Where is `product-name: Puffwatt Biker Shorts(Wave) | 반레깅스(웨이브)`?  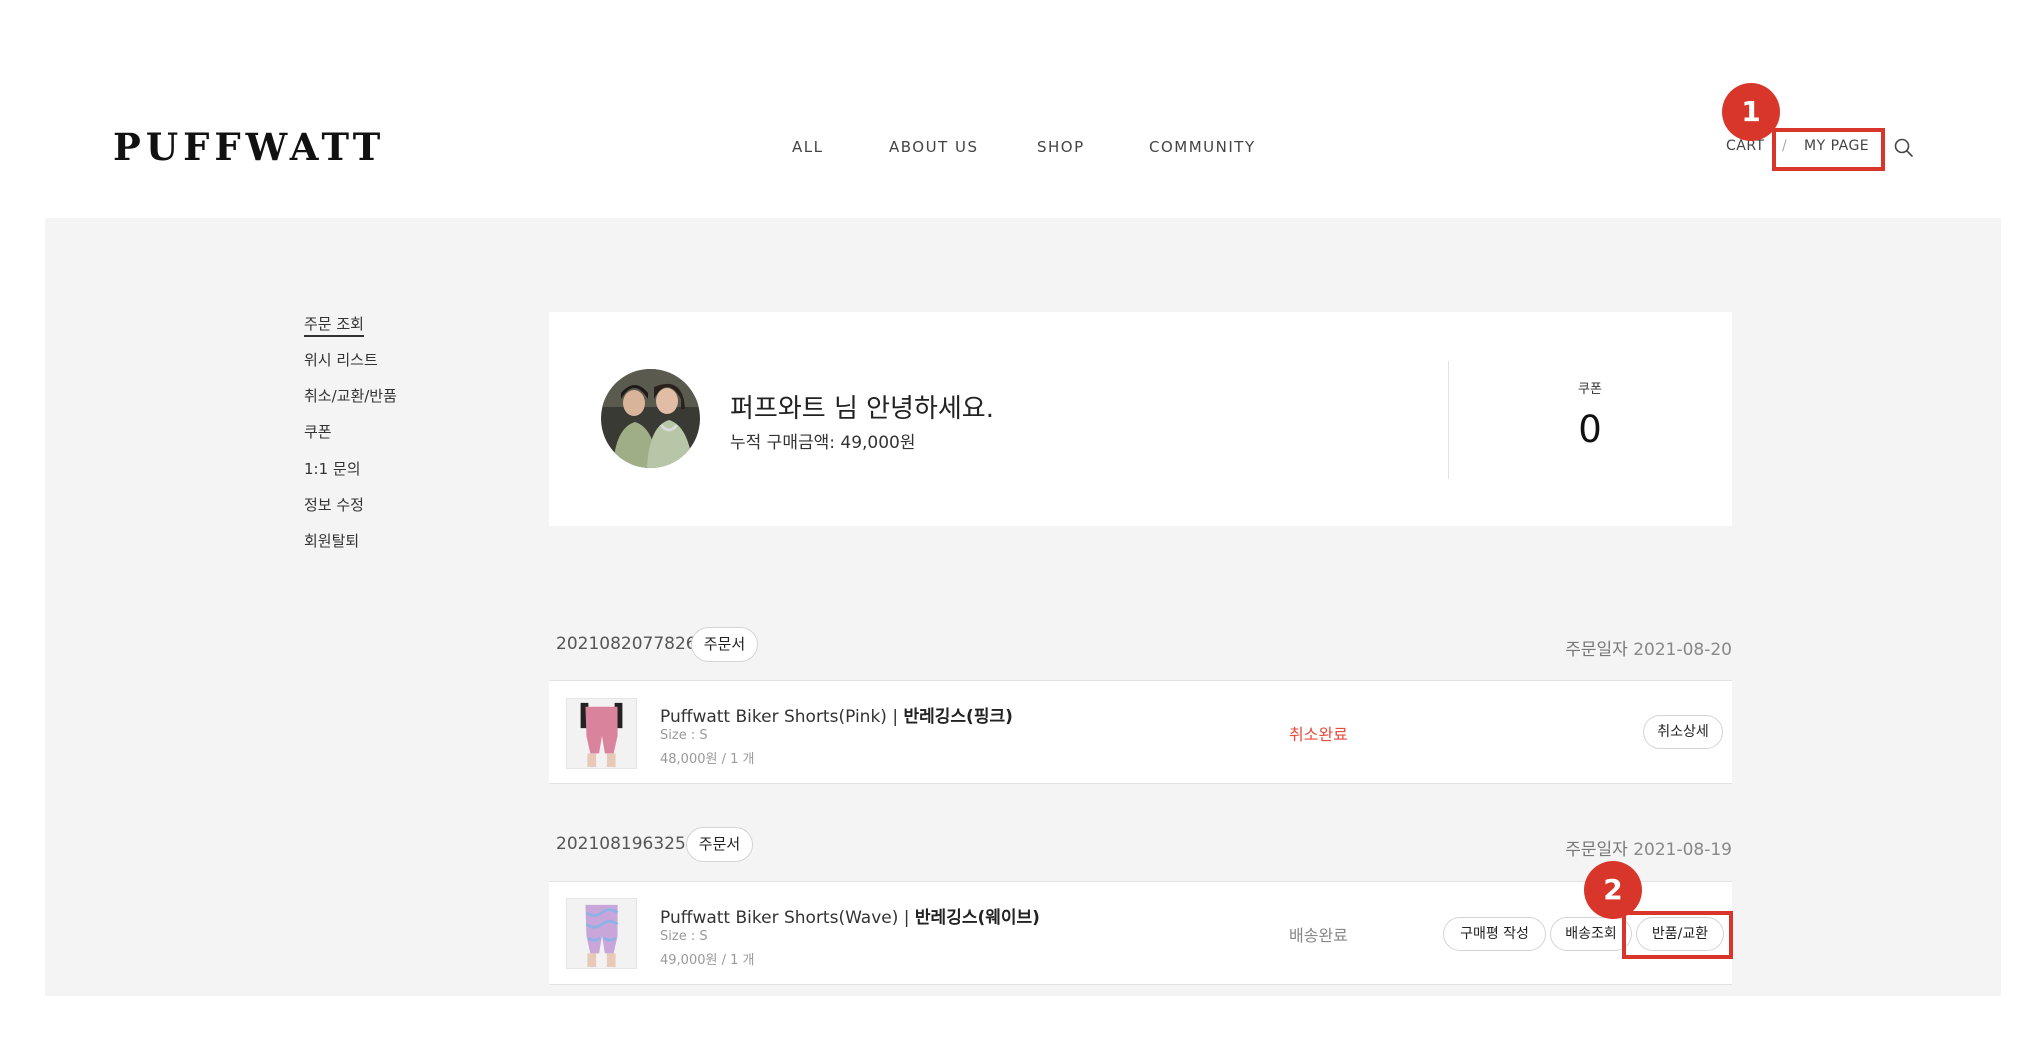
product-name: Puffwatt Biker Shorts(Wave) | 반레깅스(웨이브) is located at coordinates (850, 915).